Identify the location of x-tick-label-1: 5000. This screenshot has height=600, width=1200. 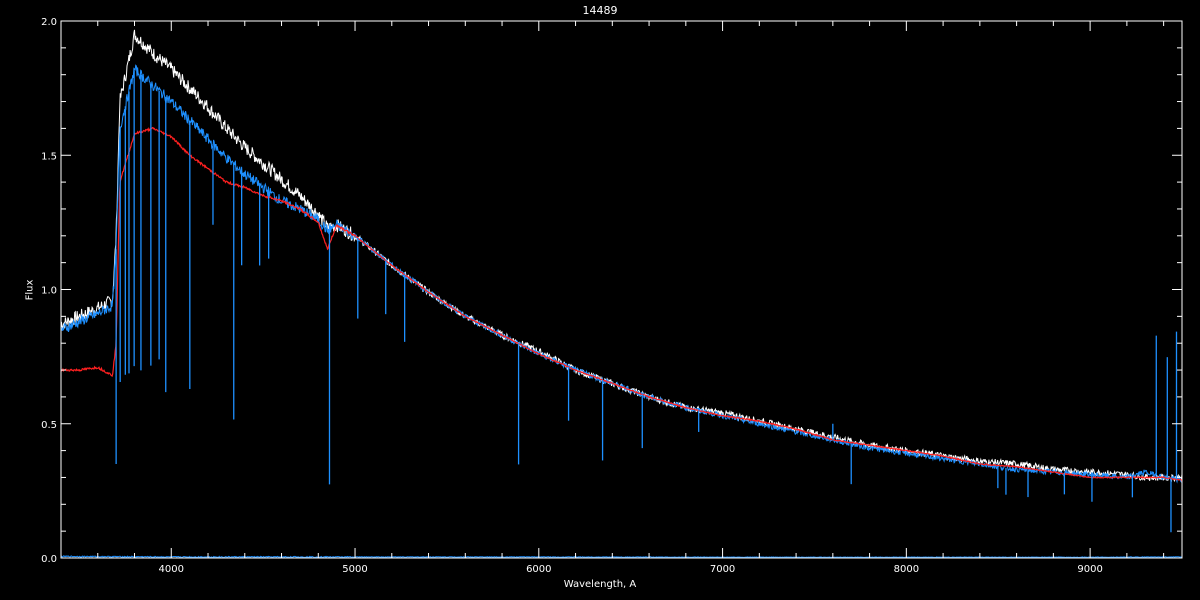
(354, 569).